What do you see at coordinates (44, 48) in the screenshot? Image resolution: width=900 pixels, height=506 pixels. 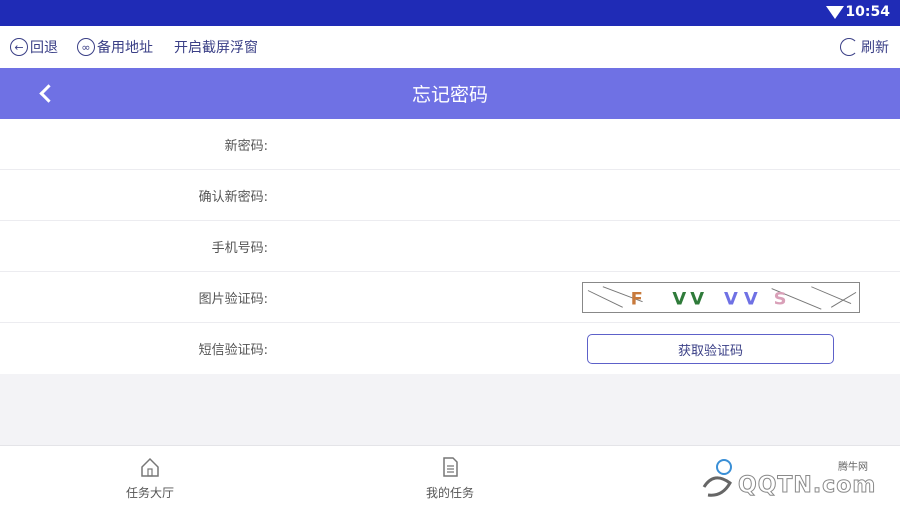 I see `back-label: 回退` at bounding box center [44, 48].